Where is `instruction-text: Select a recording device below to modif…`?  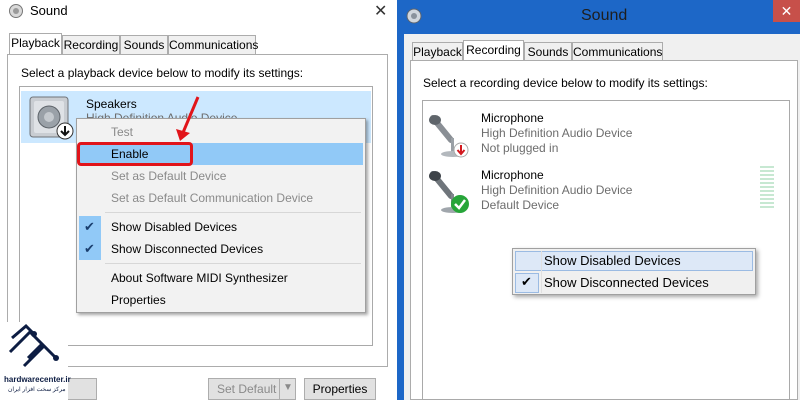 instruction-text: Select a recording device below to modif… is located at coordinates (565, 83).